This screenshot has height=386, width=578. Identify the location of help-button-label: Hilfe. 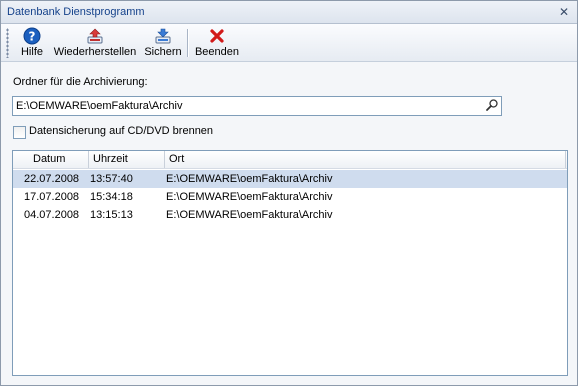
(31, 52).